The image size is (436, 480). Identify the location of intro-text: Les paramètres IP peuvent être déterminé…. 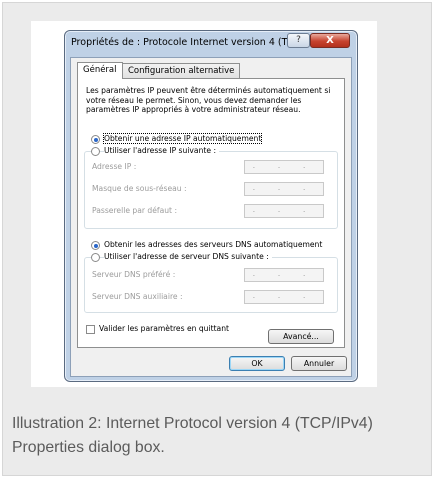
(208, 100).